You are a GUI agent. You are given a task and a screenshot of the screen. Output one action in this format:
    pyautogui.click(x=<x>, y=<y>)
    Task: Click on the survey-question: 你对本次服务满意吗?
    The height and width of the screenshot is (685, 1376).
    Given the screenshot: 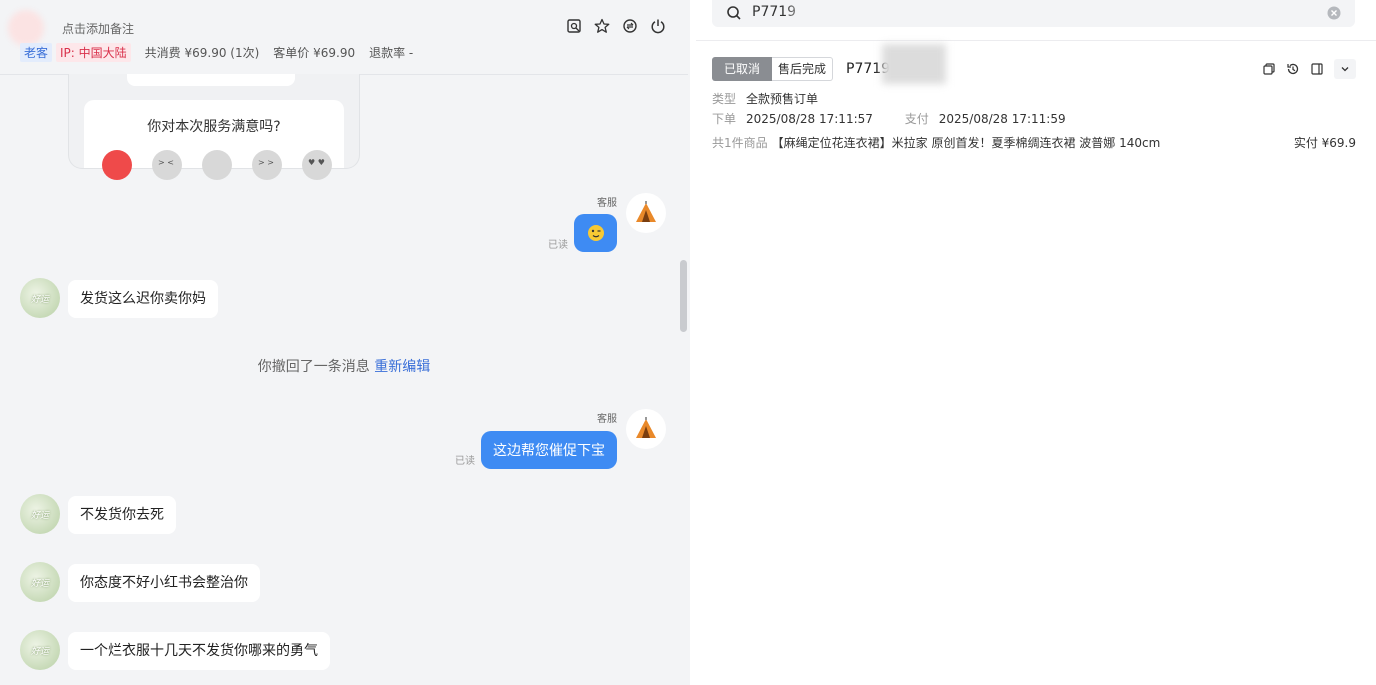 What is the action you would take?
    pyautogui.click(x=214, y=127)
    